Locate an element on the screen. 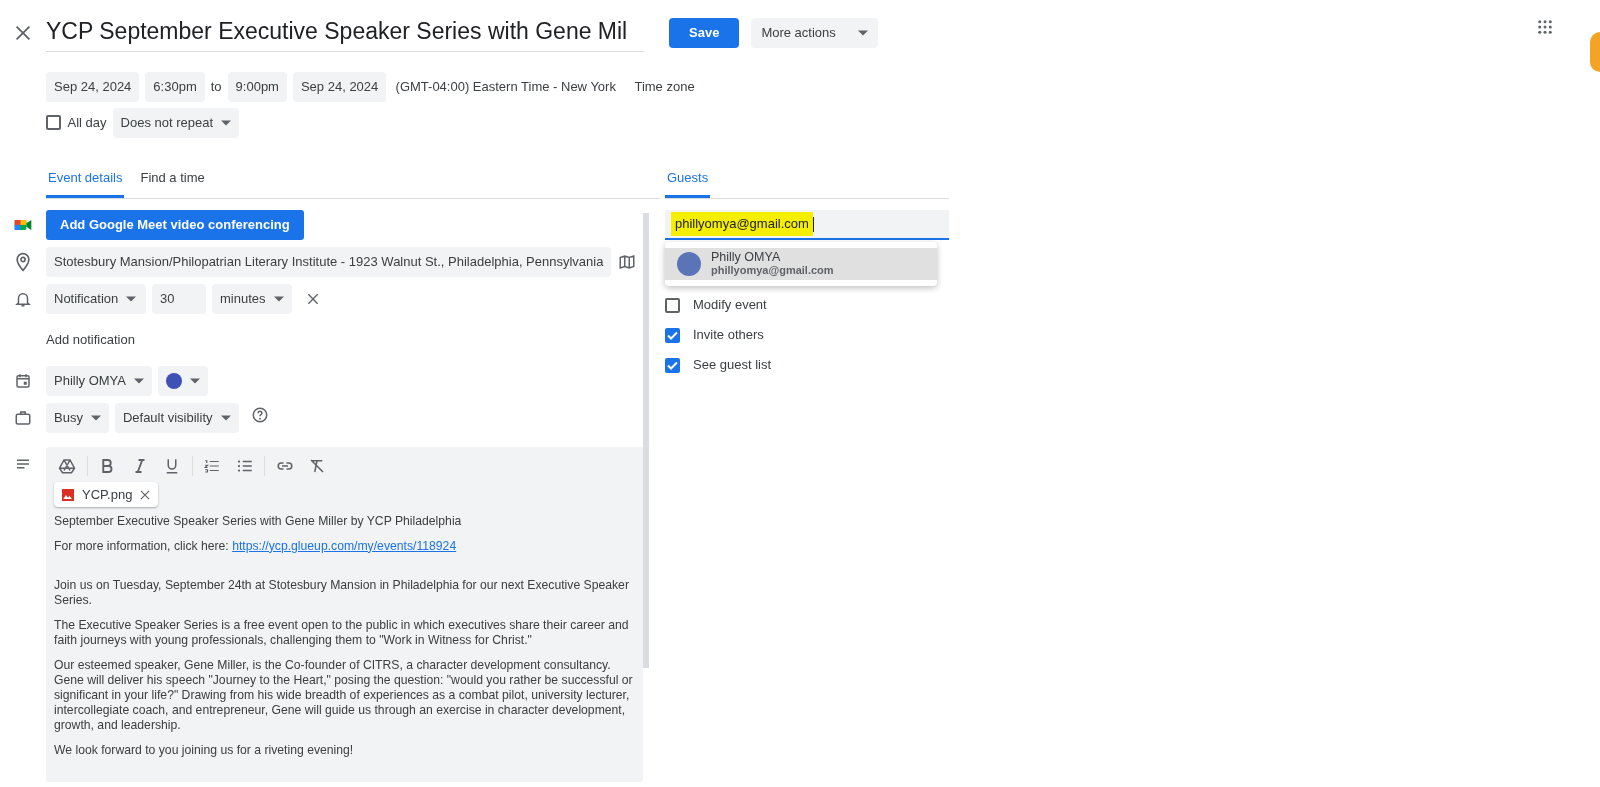  notification-type-dropdown: Notification is located at coordinates (96, 299).